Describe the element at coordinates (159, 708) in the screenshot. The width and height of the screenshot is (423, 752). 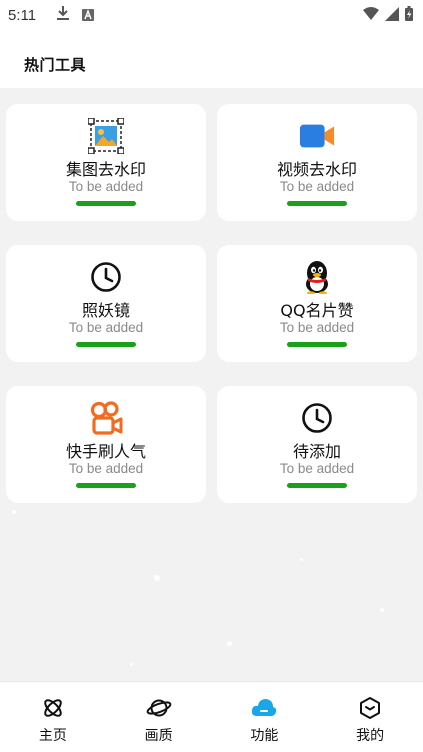
I see `planet-icon` at that location.